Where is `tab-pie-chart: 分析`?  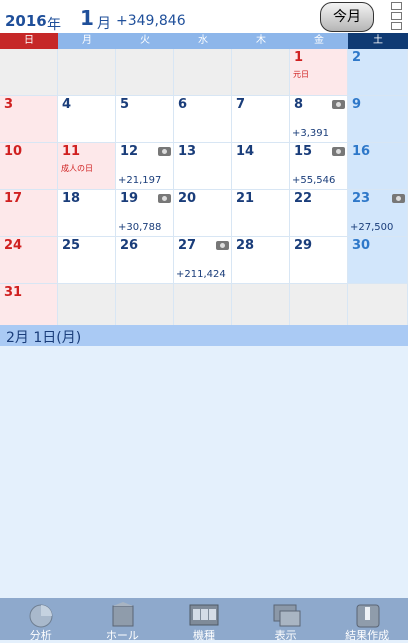 tab-pie-chart: 分析 is located at coordinates (41, 620).